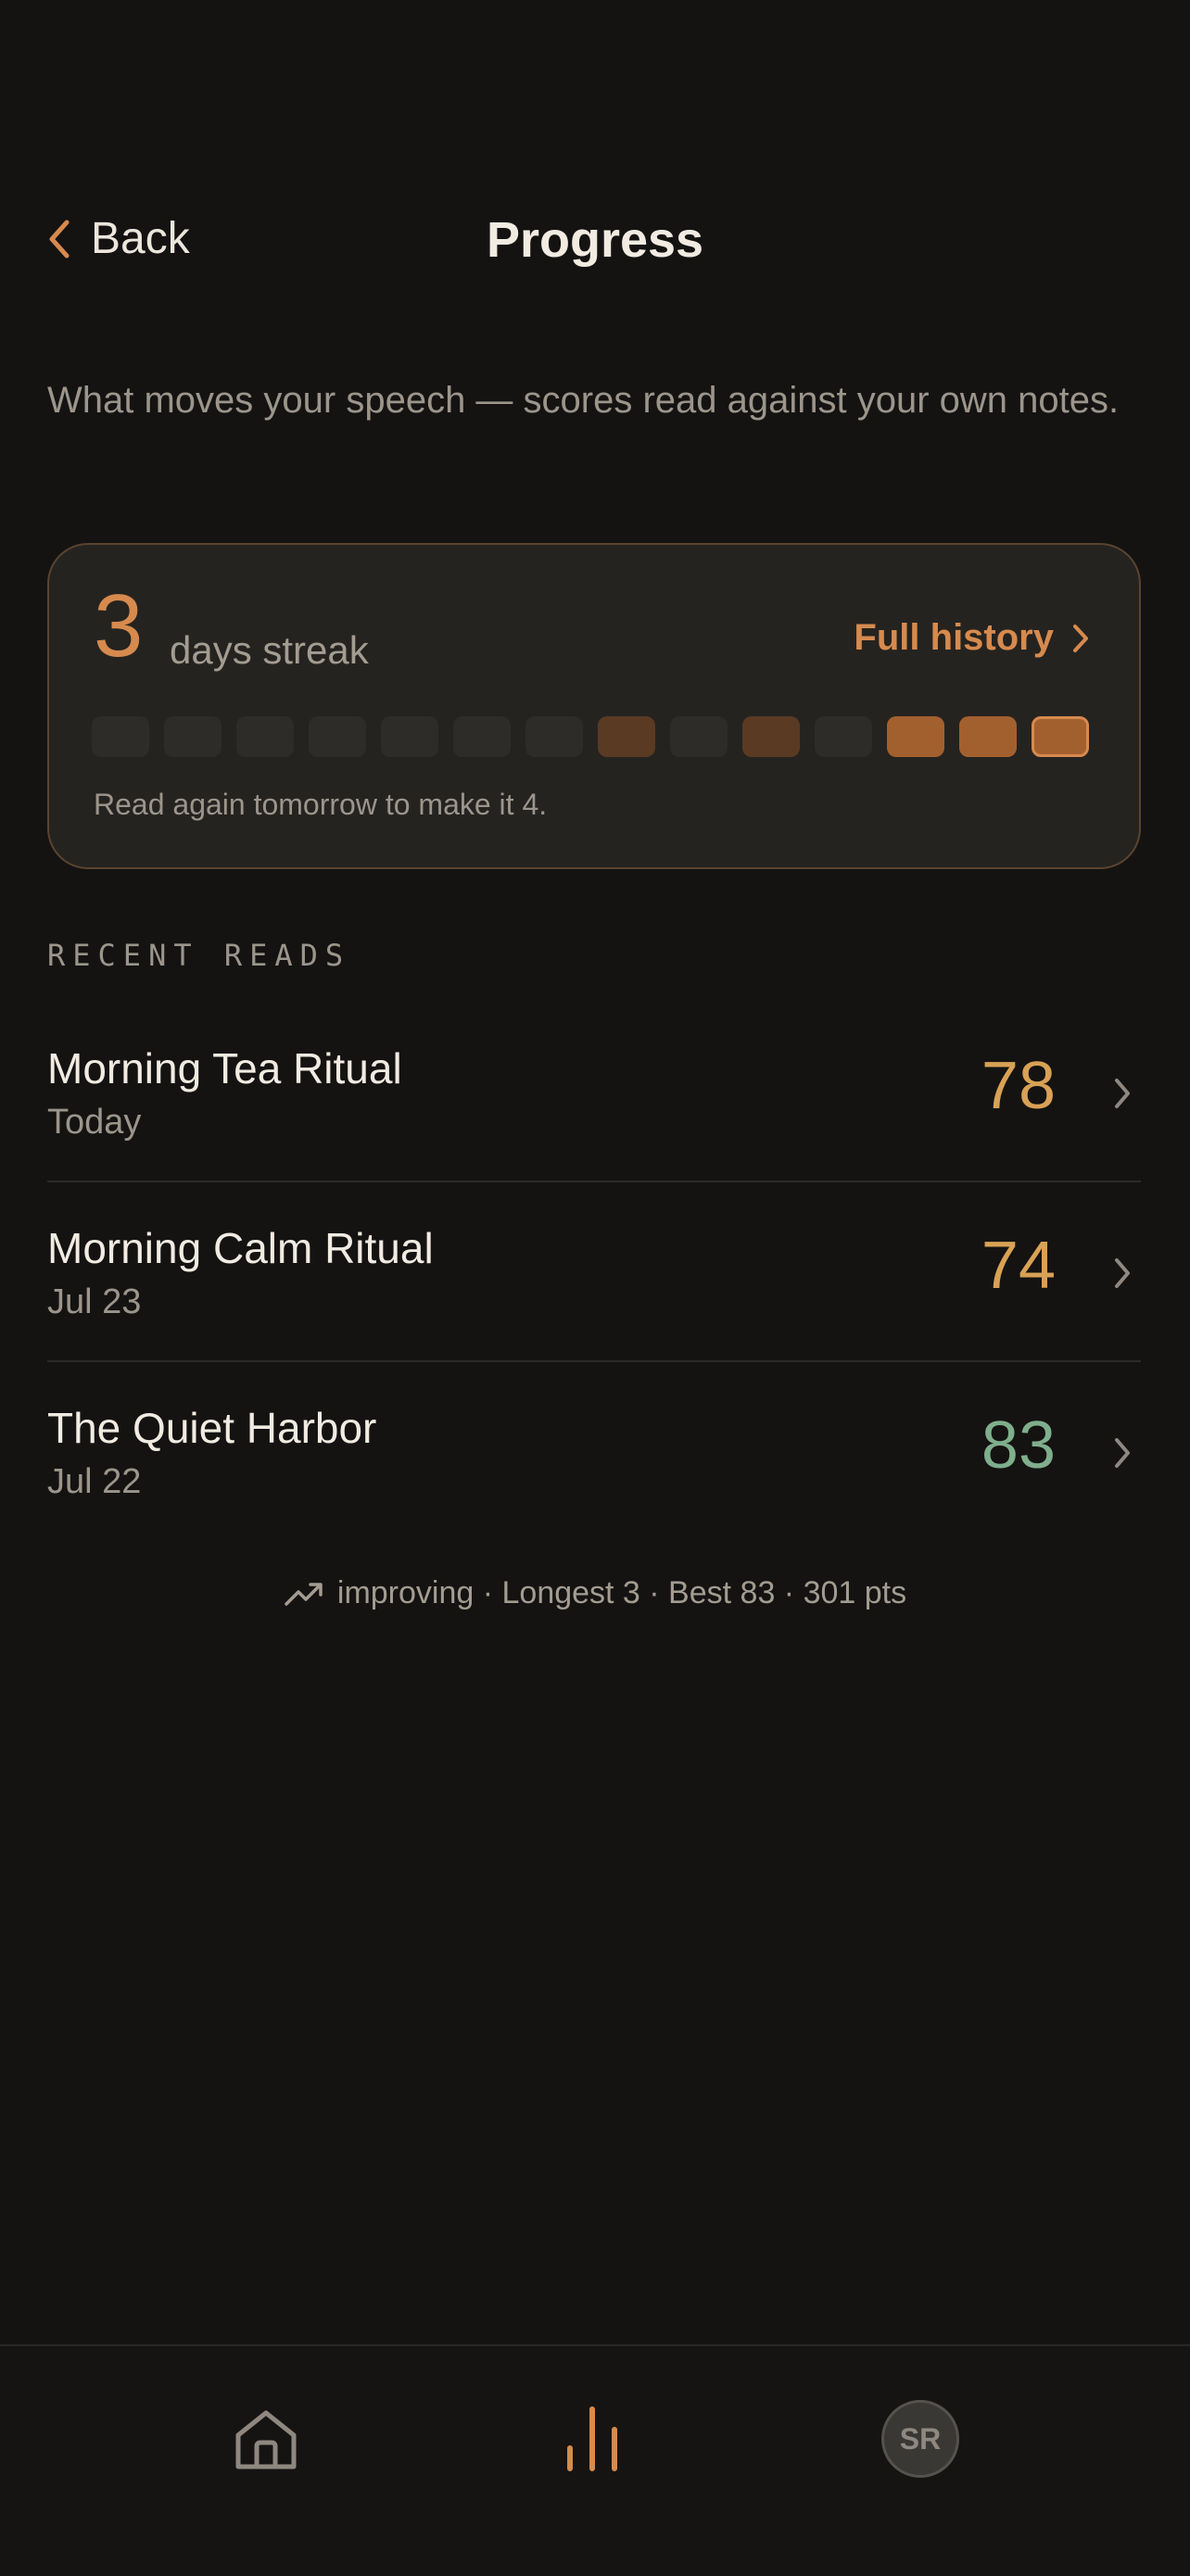 This screenshot has height=2576, width=1190. Describe the element at coordinates (590, 737) in the screenshot. I see `streak-day-grid` at that location.